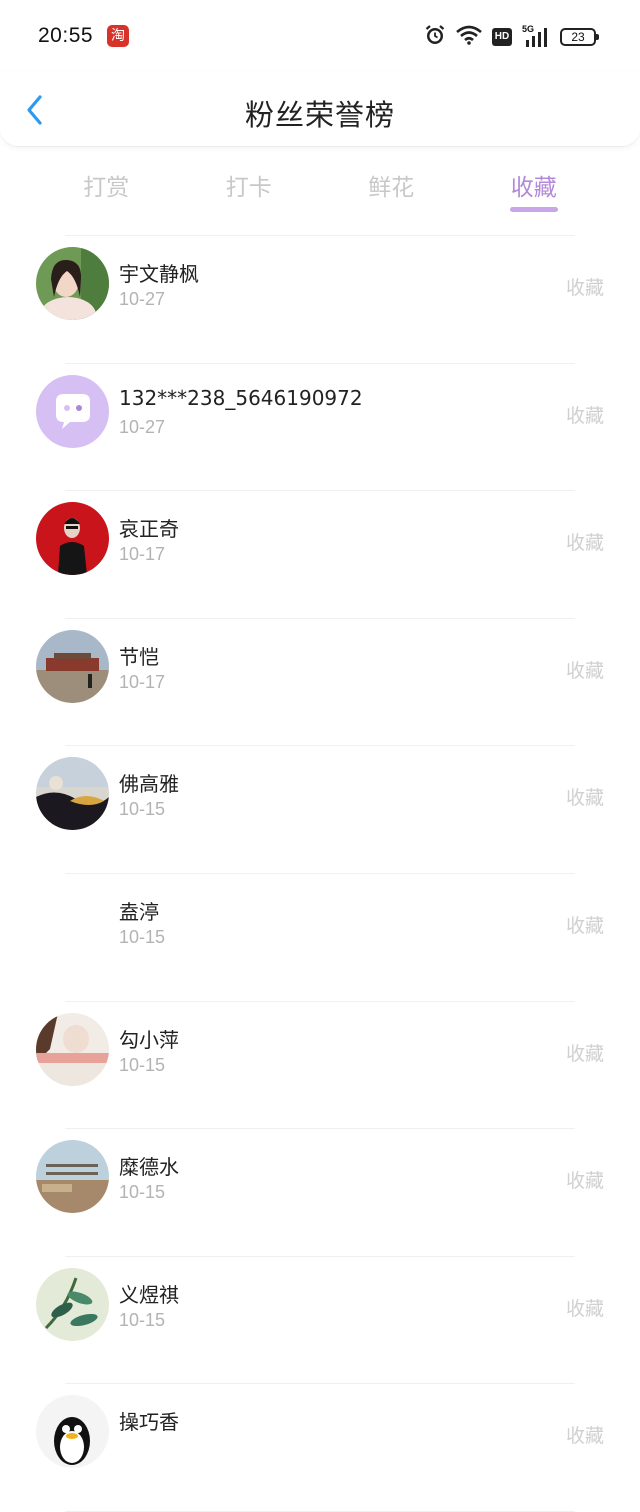 The image size is (640, 1512). What do you see at coordinates (320, 1321) in the screenshot?
I see `list-item: 义煜祺 10-15 收藏` at bounding box center [320, 1321].